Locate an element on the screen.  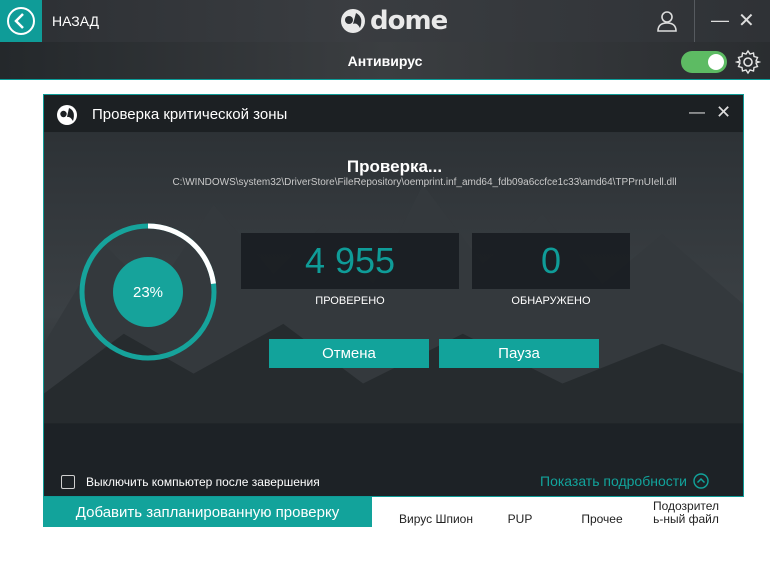
dialog-header: Проверка критической зоны — ✕ is located at coordinates (393, 114).